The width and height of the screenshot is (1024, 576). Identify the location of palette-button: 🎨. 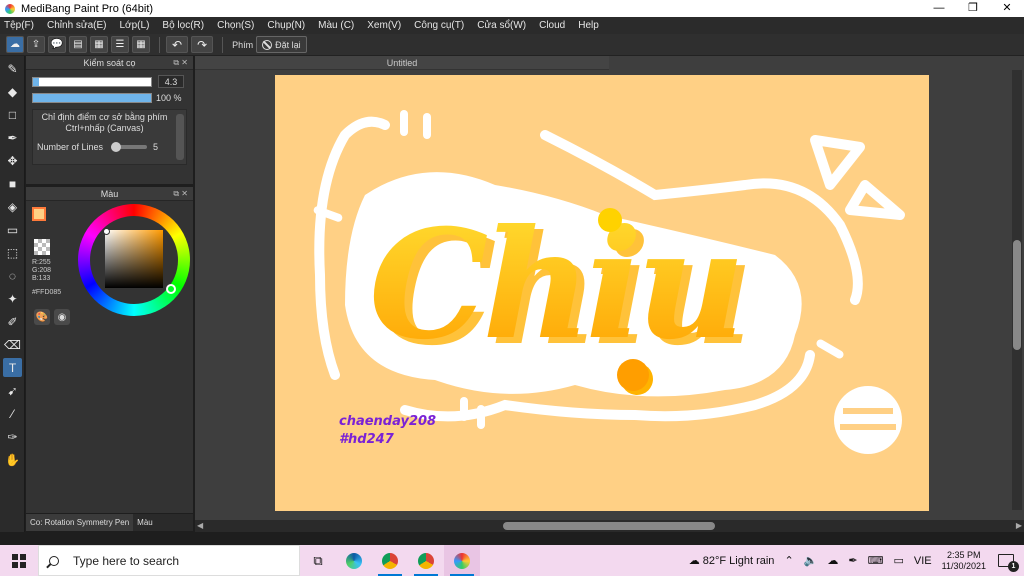
(42, 317).